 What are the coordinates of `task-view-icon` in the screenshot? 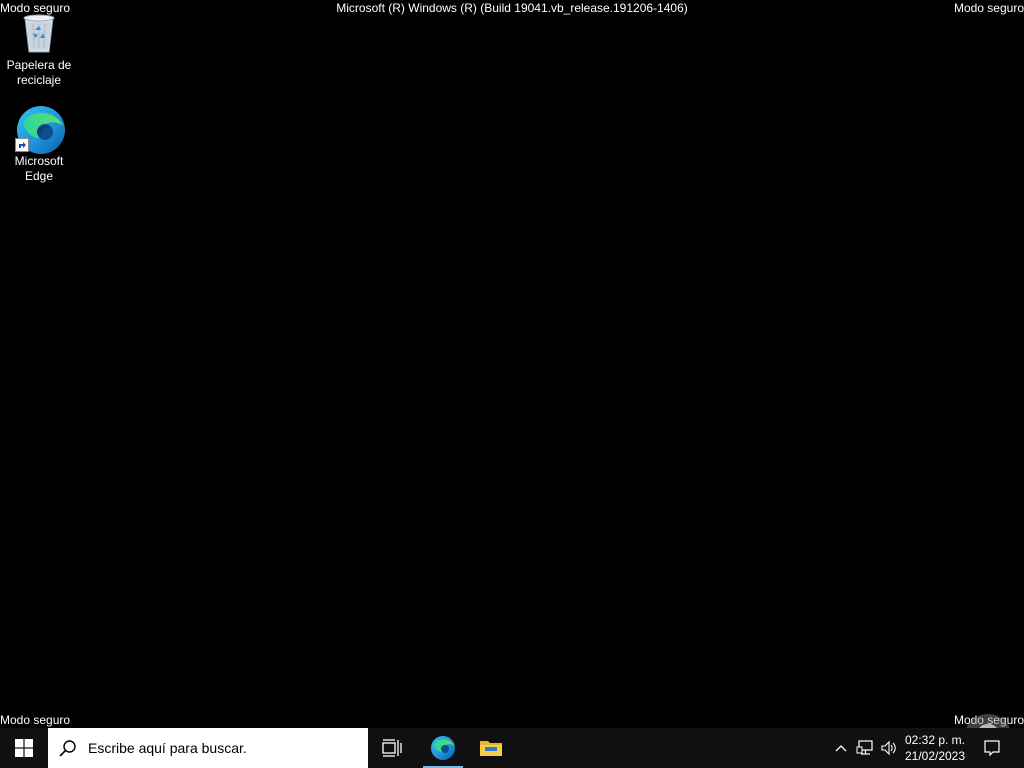 It's located at (392, 748).